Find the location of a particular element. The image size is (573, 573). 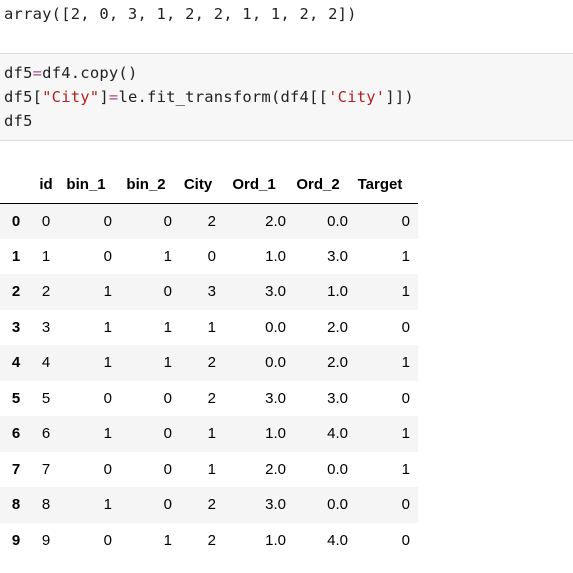

column-header: Ord_1 is located at coordinates (255, 185).